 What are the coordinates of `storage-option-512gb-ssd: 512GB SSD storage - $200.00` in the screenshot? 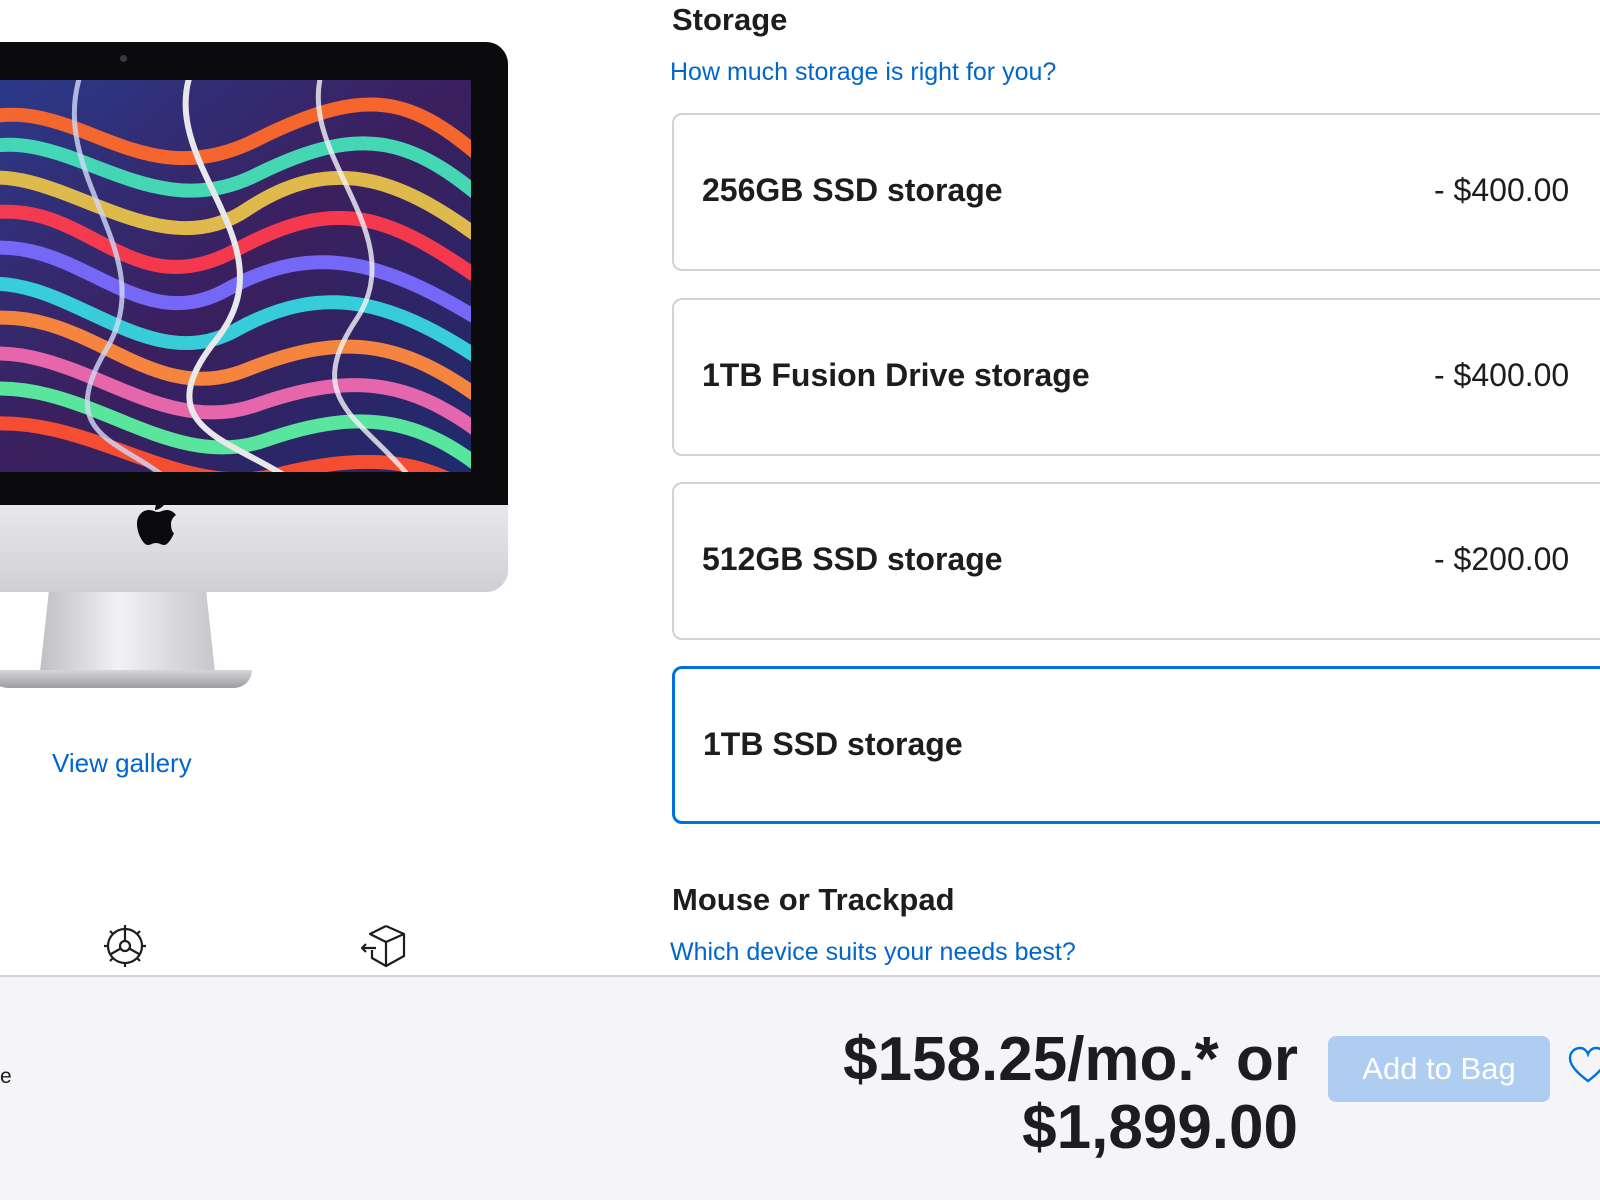 It's located at (1136, 561).